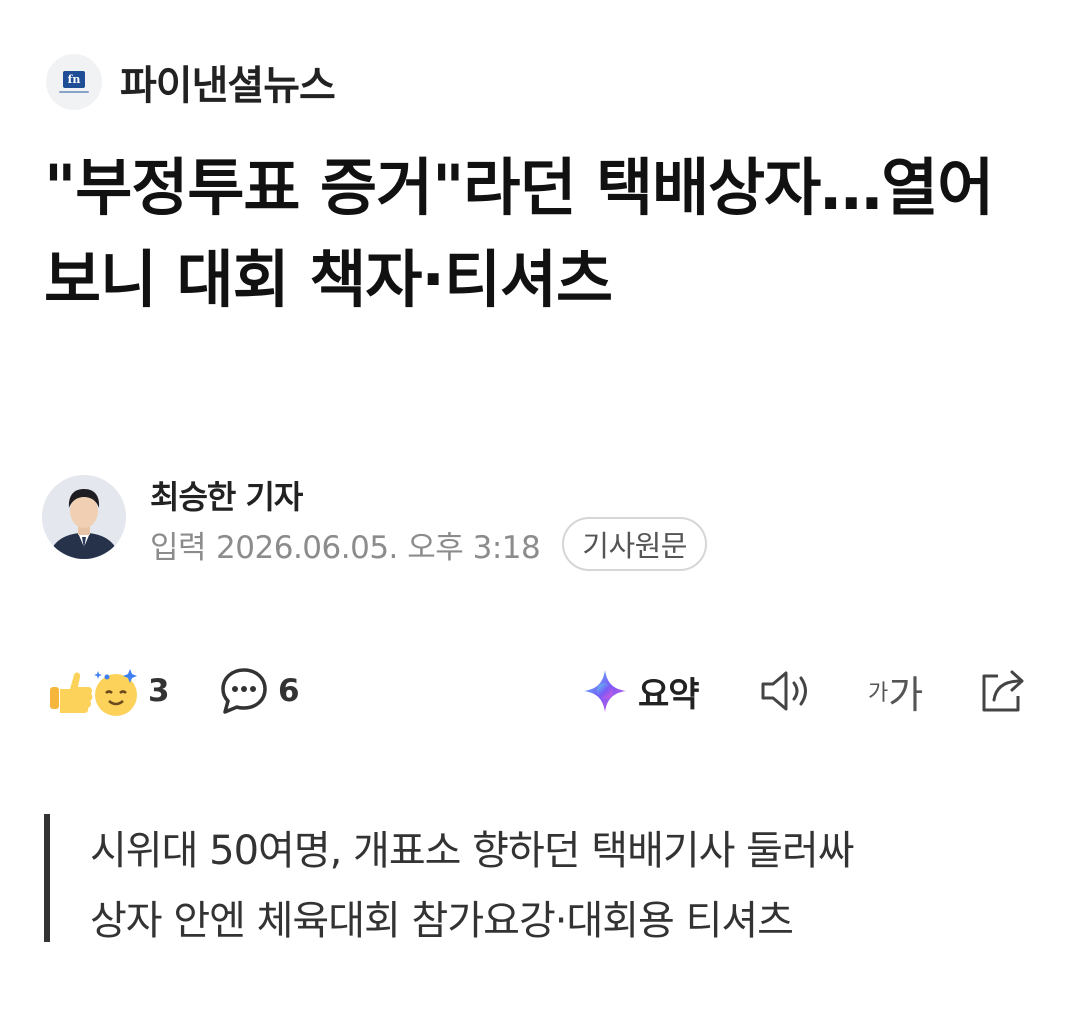 The width and height of the screenshot is (1080, 1011). I want to click on publisher-logo-mark: fn, so click(74, 79).